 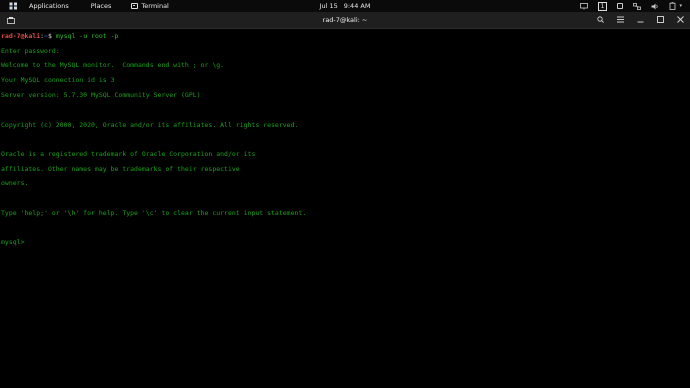 I want to click on window-switch-icon, so click(x=620, y=6).